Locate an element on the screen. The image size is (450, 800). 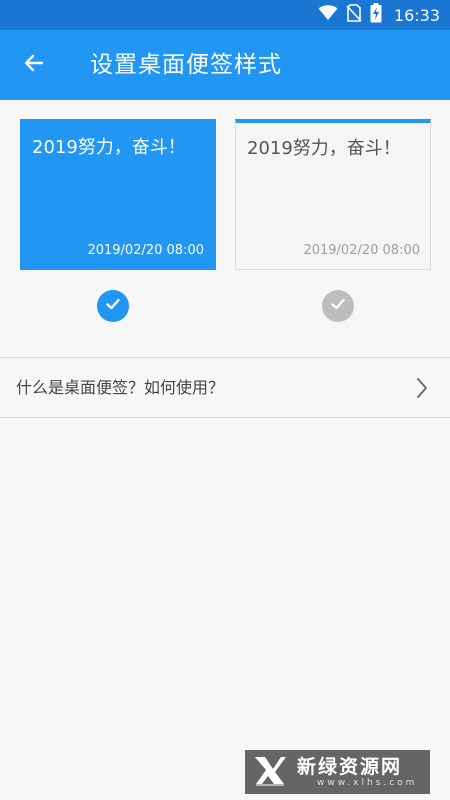
watermark: 新绿资源网 www.xlhs.com is located at coordinates (337, 772).